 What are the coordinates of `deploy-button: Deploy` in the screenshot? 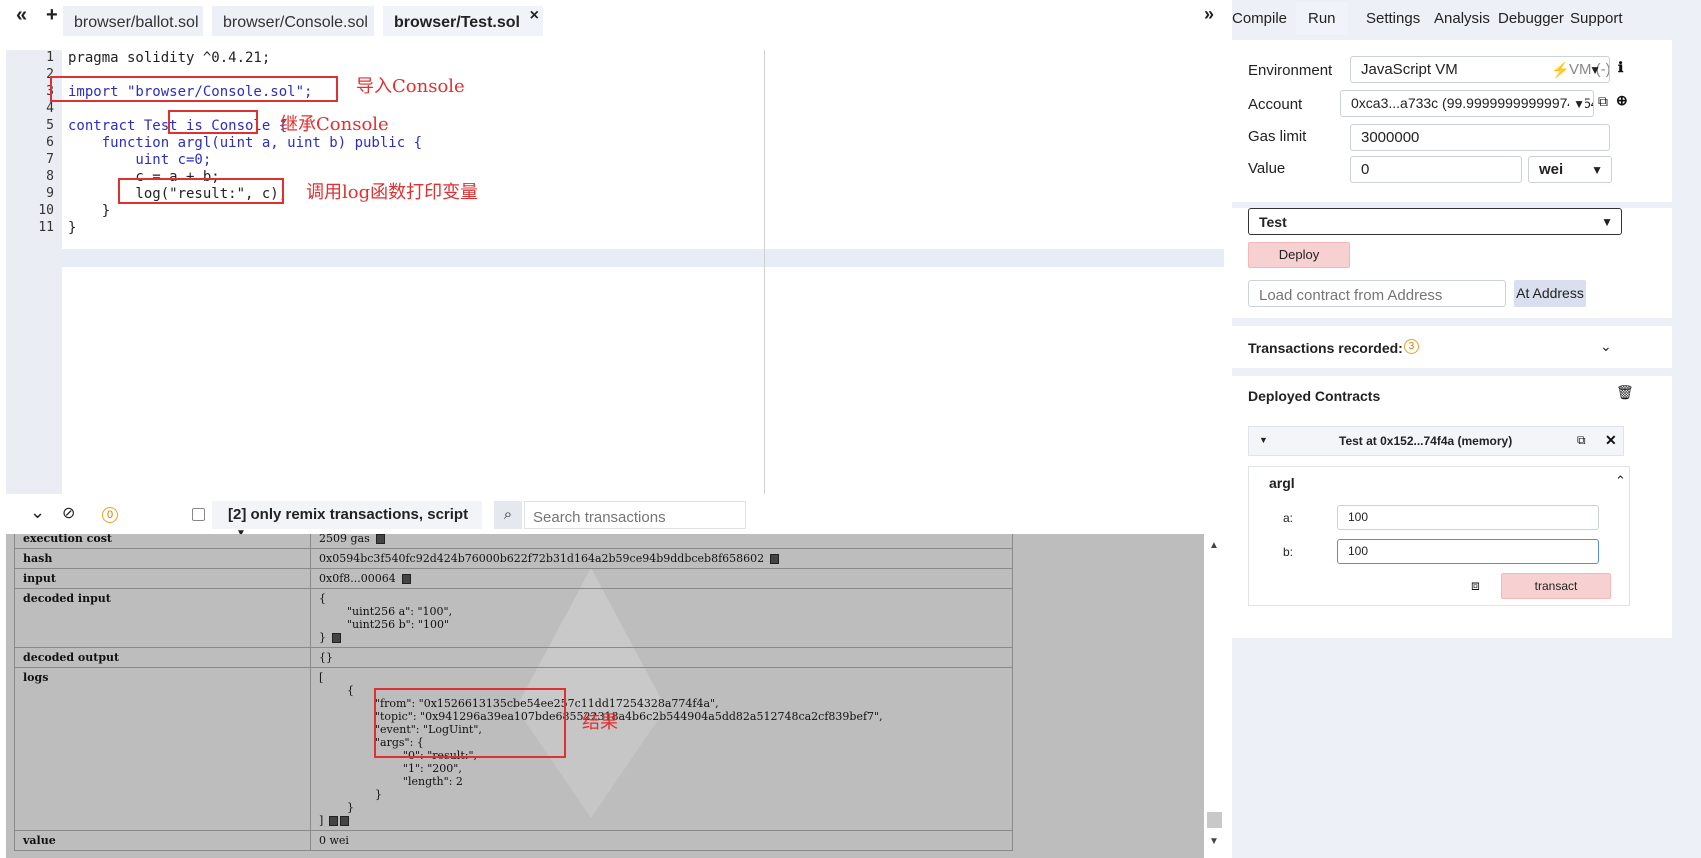 It's located at (1299, 255).